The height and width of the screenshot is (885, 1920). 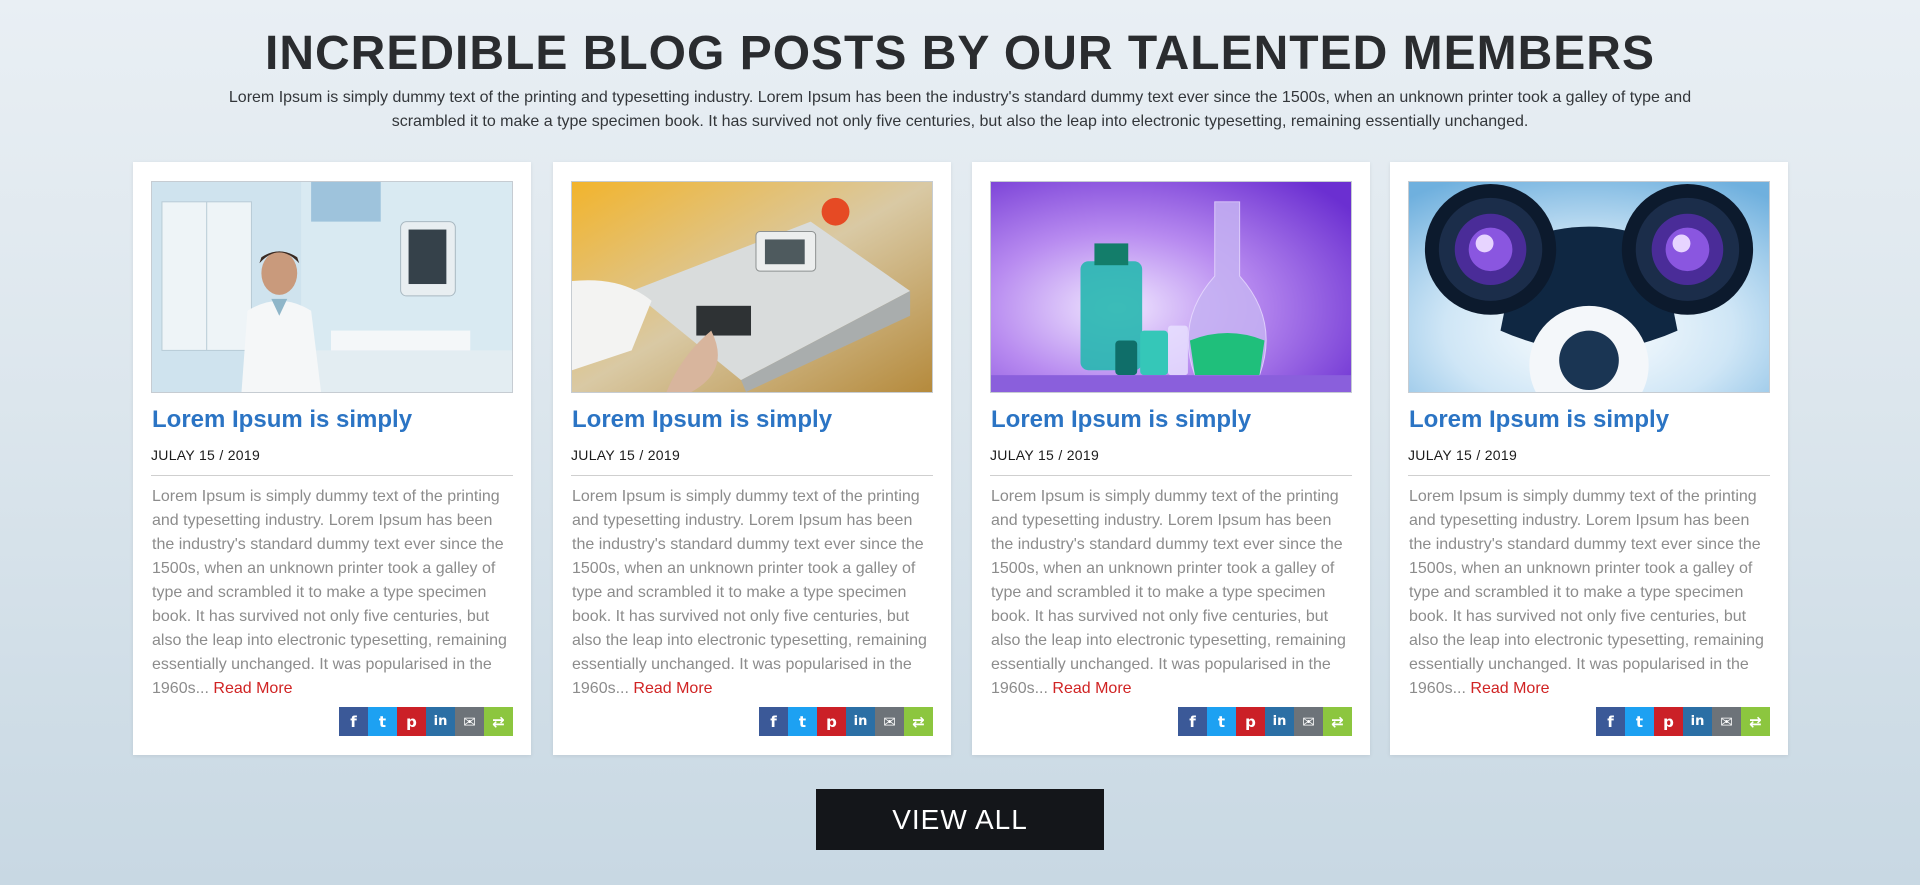 What do you see at coordinates (960, 819) in the screenshot?
I see `view-all-button: VIEW ALL` at bounding box center [960, 819].